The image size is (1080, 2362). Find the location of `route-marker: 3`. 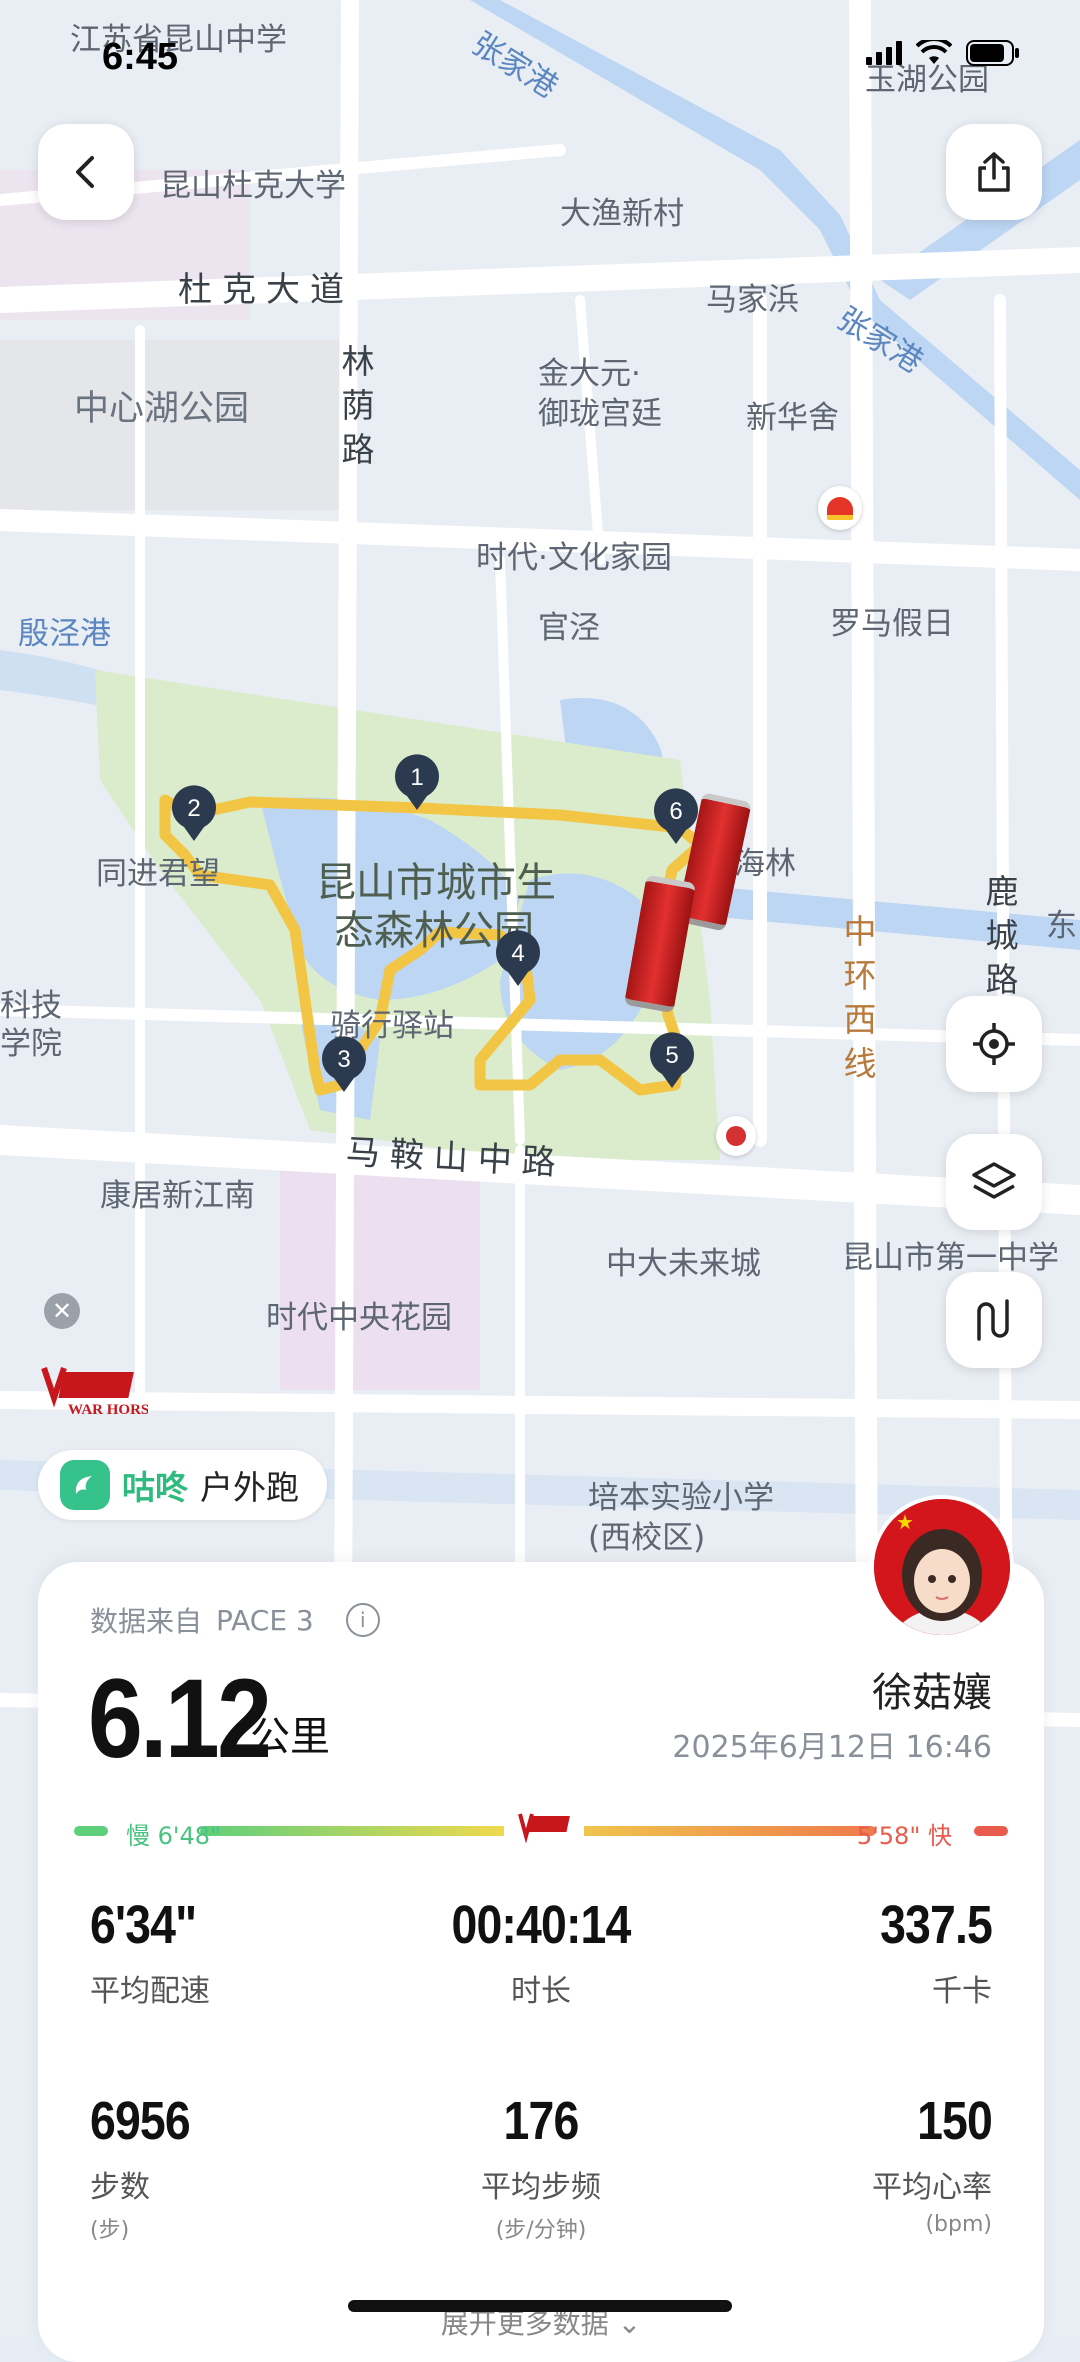

route-marker: 3 is located at coordinates (344, 1064).